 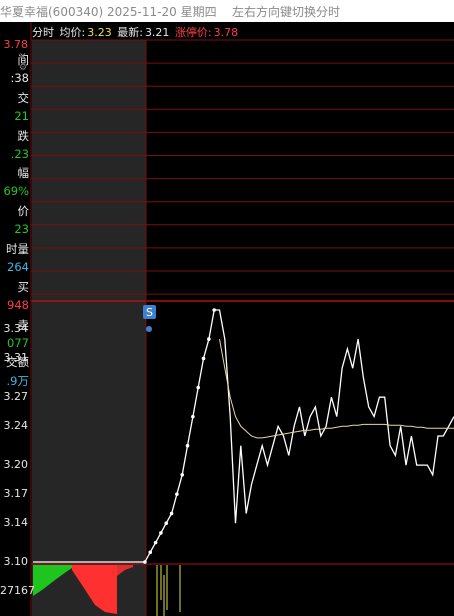 What do you see at coordinates (130, 32) in the screenshot?
I see `latest-label: 最新:` at bounding box center [130, 32].